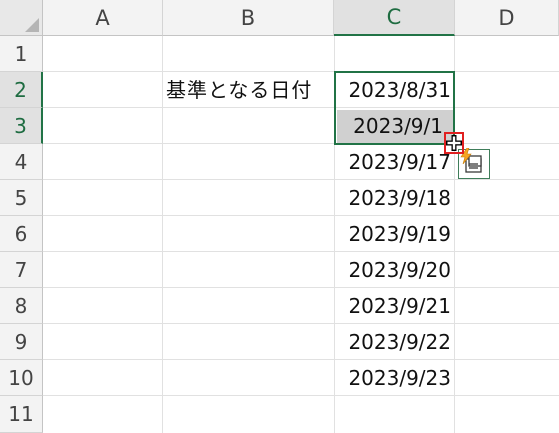  I want to click on row-header-5: 5, so click(21, 198).